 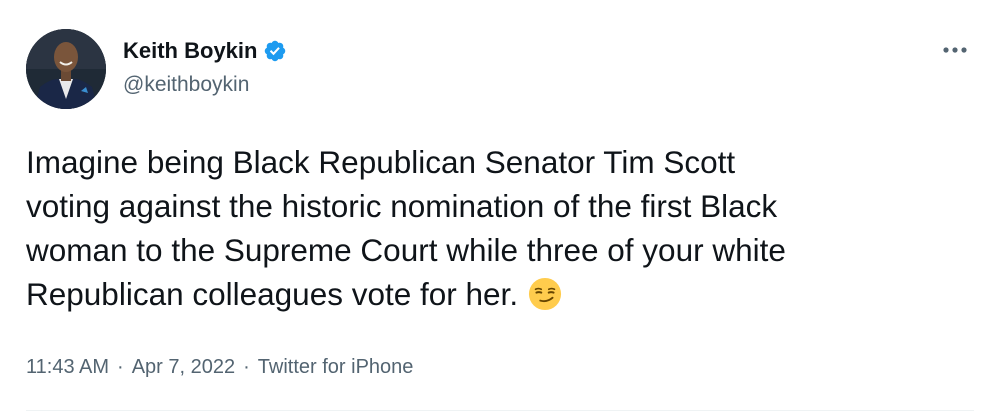 I want to click on tweet-date: Apr 7, 2022, so click(x=183, y=367).